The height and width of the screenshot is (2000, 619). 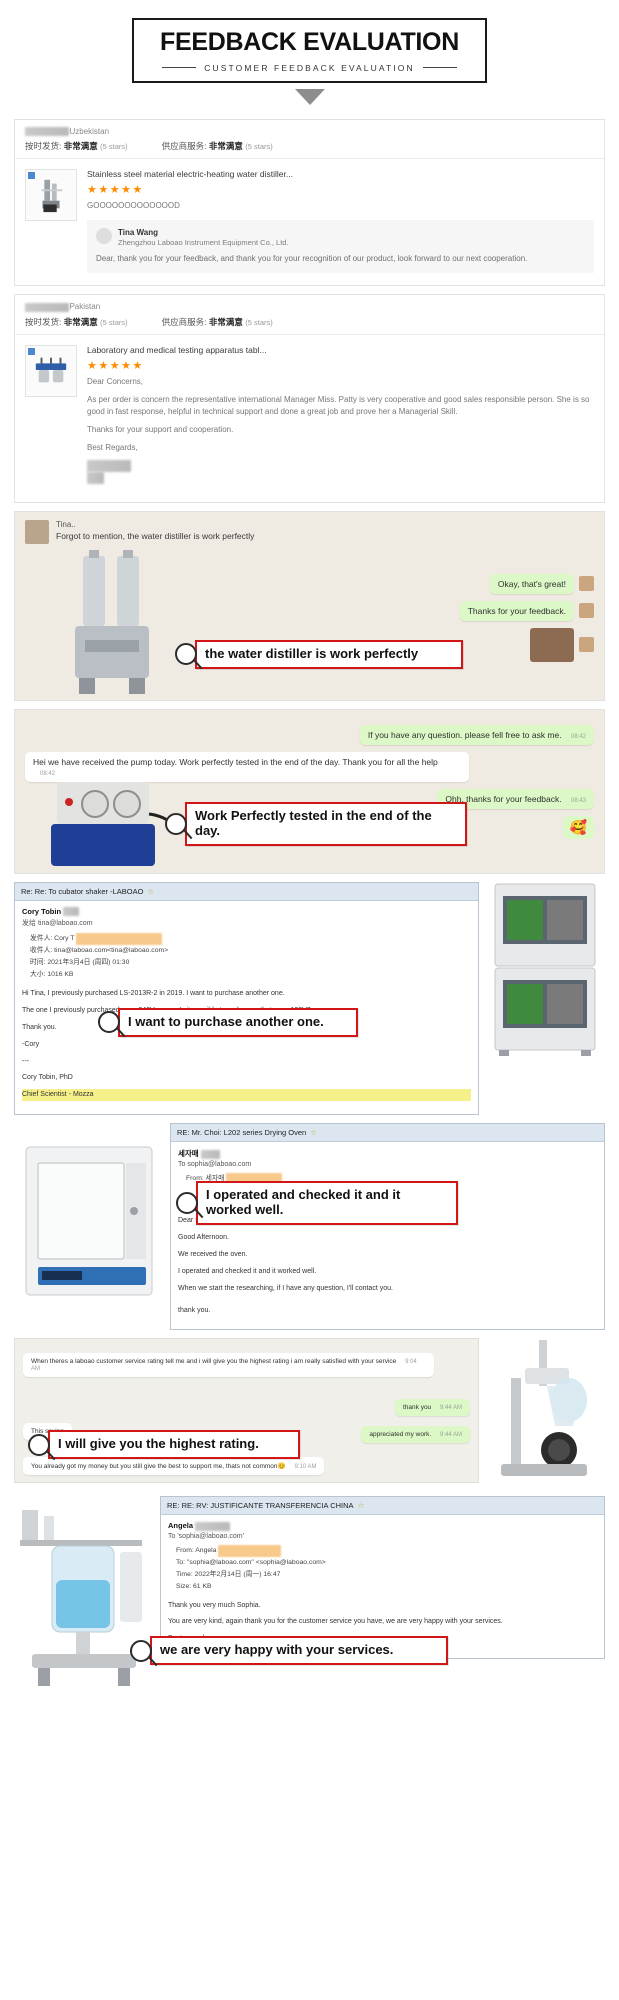 I want to click on callout-text: I want to purchase another one., so click(x=226, y=1021).